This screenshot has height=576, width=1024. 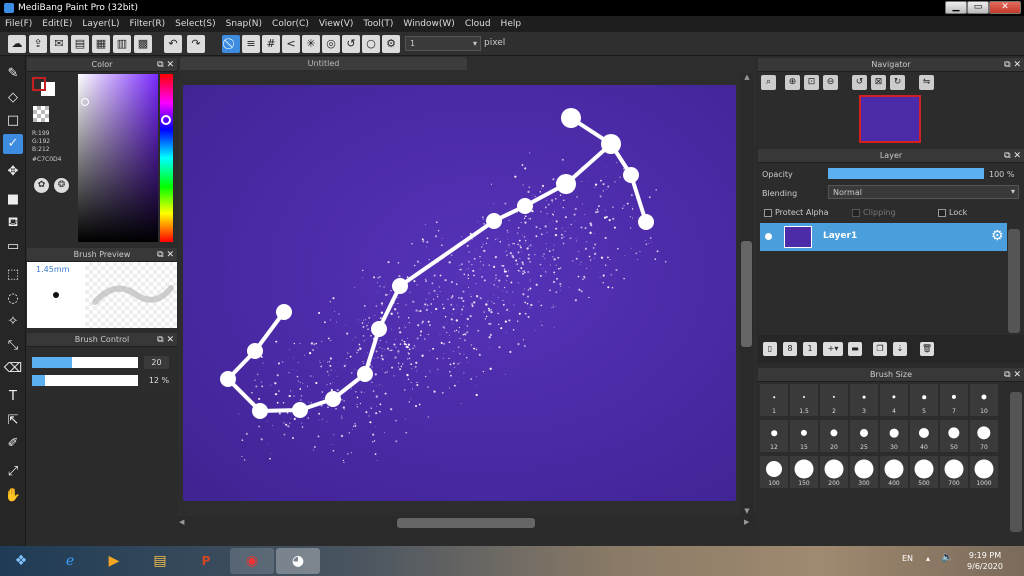 What do you see at coordinates (834, 400) in the screenshot?
I see `brush-size-option: 2` at bounding box center [834, 400].